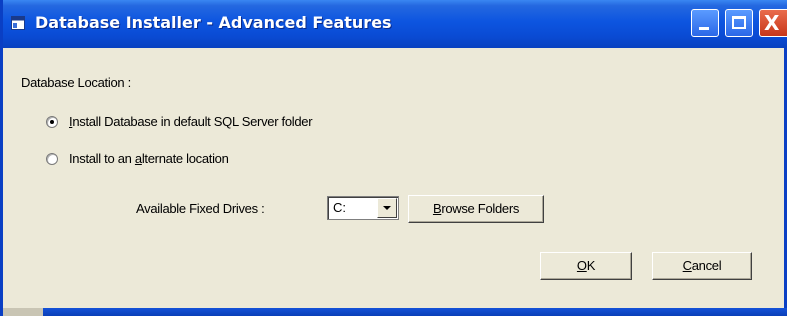  Describe the element at coordinates (363, 208) in the screenshot. I see `drive-select: C:` at that location.